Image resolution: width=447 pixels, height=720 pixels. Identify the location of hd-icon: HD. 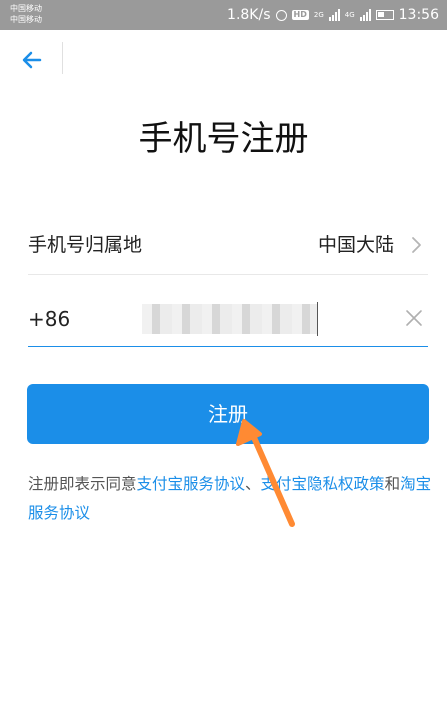
(300, 15).